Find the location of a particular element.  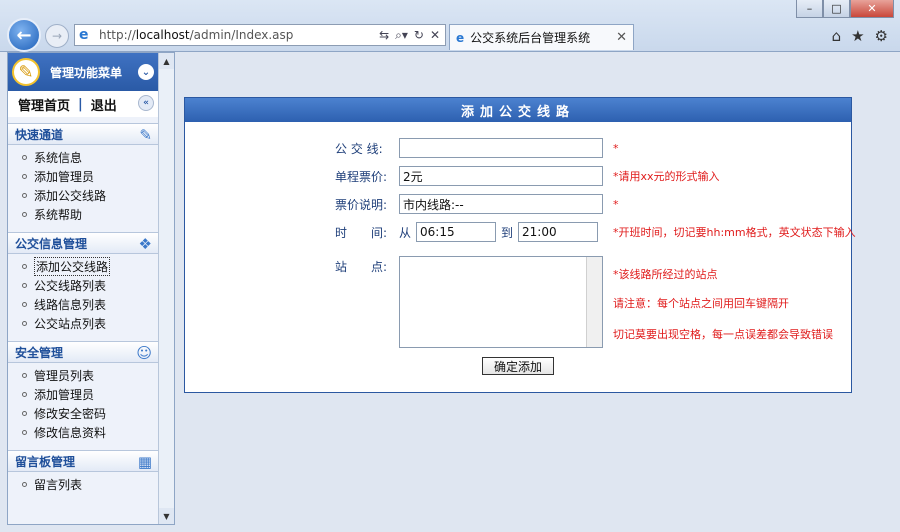

sidebar-item-system-info: 系统信息 is located at coordinates (90, 157).